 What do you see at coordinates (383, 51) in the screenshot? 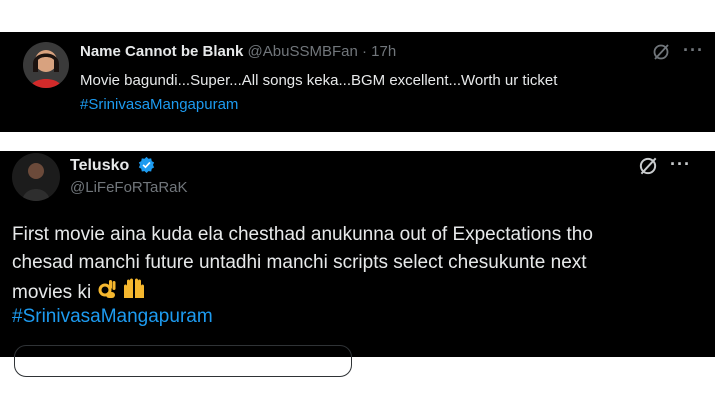
I see `tweet-time: 17h` at bounding box center [383, 51].